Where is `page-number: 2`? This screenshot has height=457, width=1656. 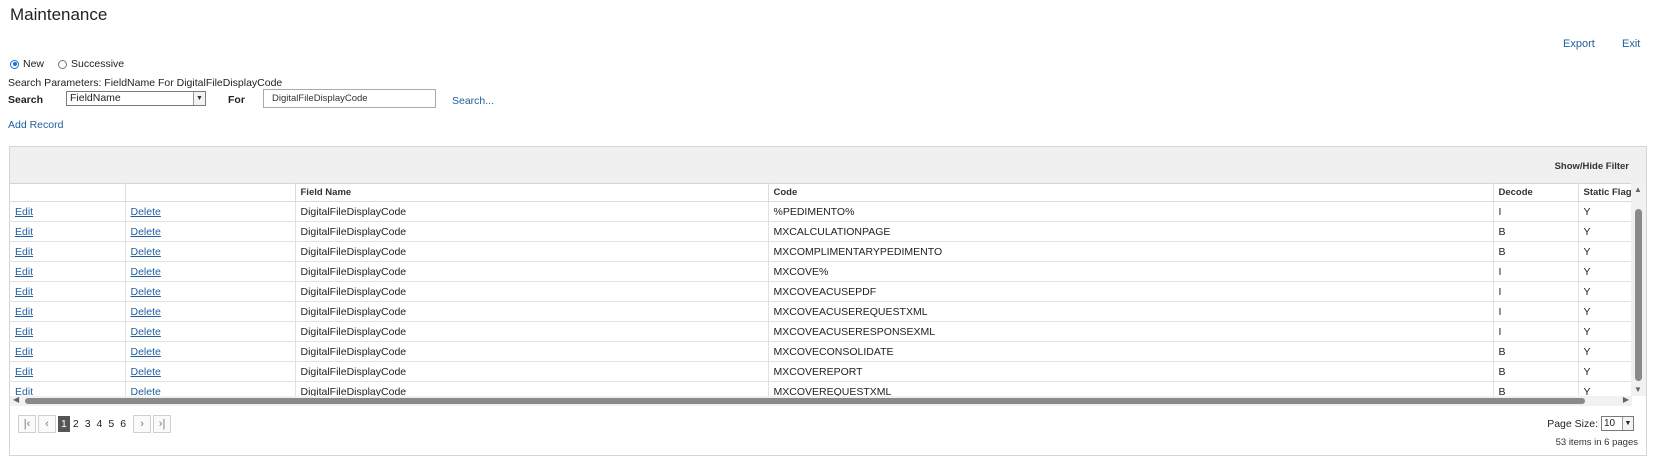
page-number: 2 is located at coordinates (76, 424).